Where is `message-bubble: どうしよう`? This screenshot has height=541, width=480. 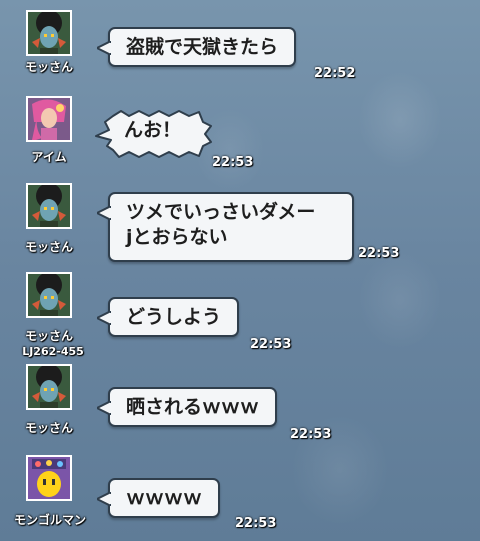 message-bubble: どうしよう is located at coordinates (168, 317).